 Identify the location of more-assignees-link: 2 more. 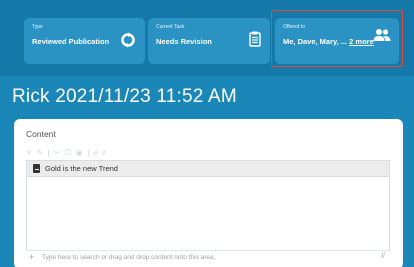
(361, 41).